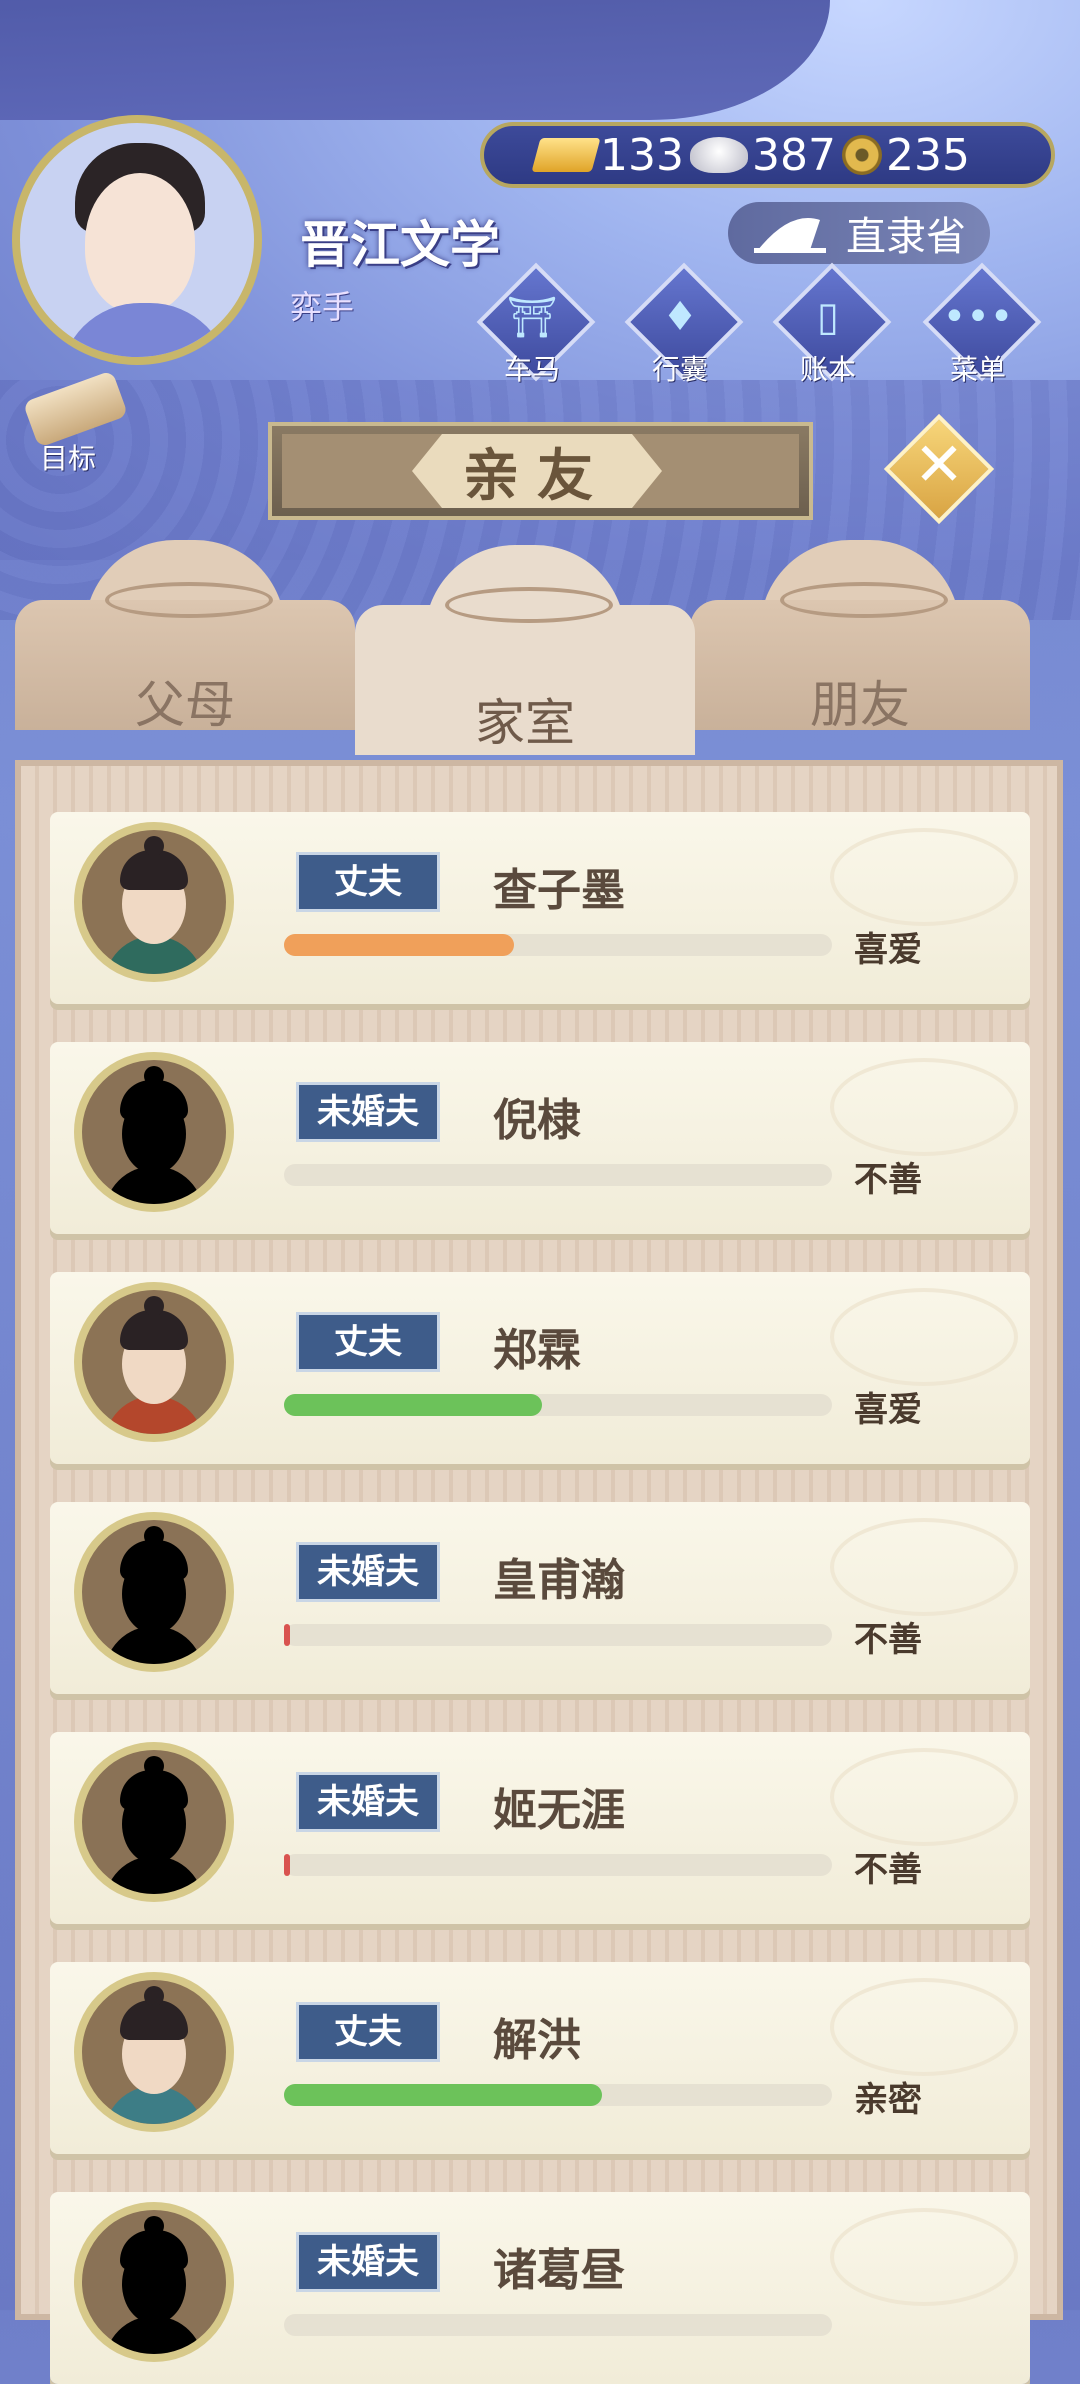  Describe the element at coordinates (537, 1120) in the screenshot. I see `character-name: 倪棣` at that location.